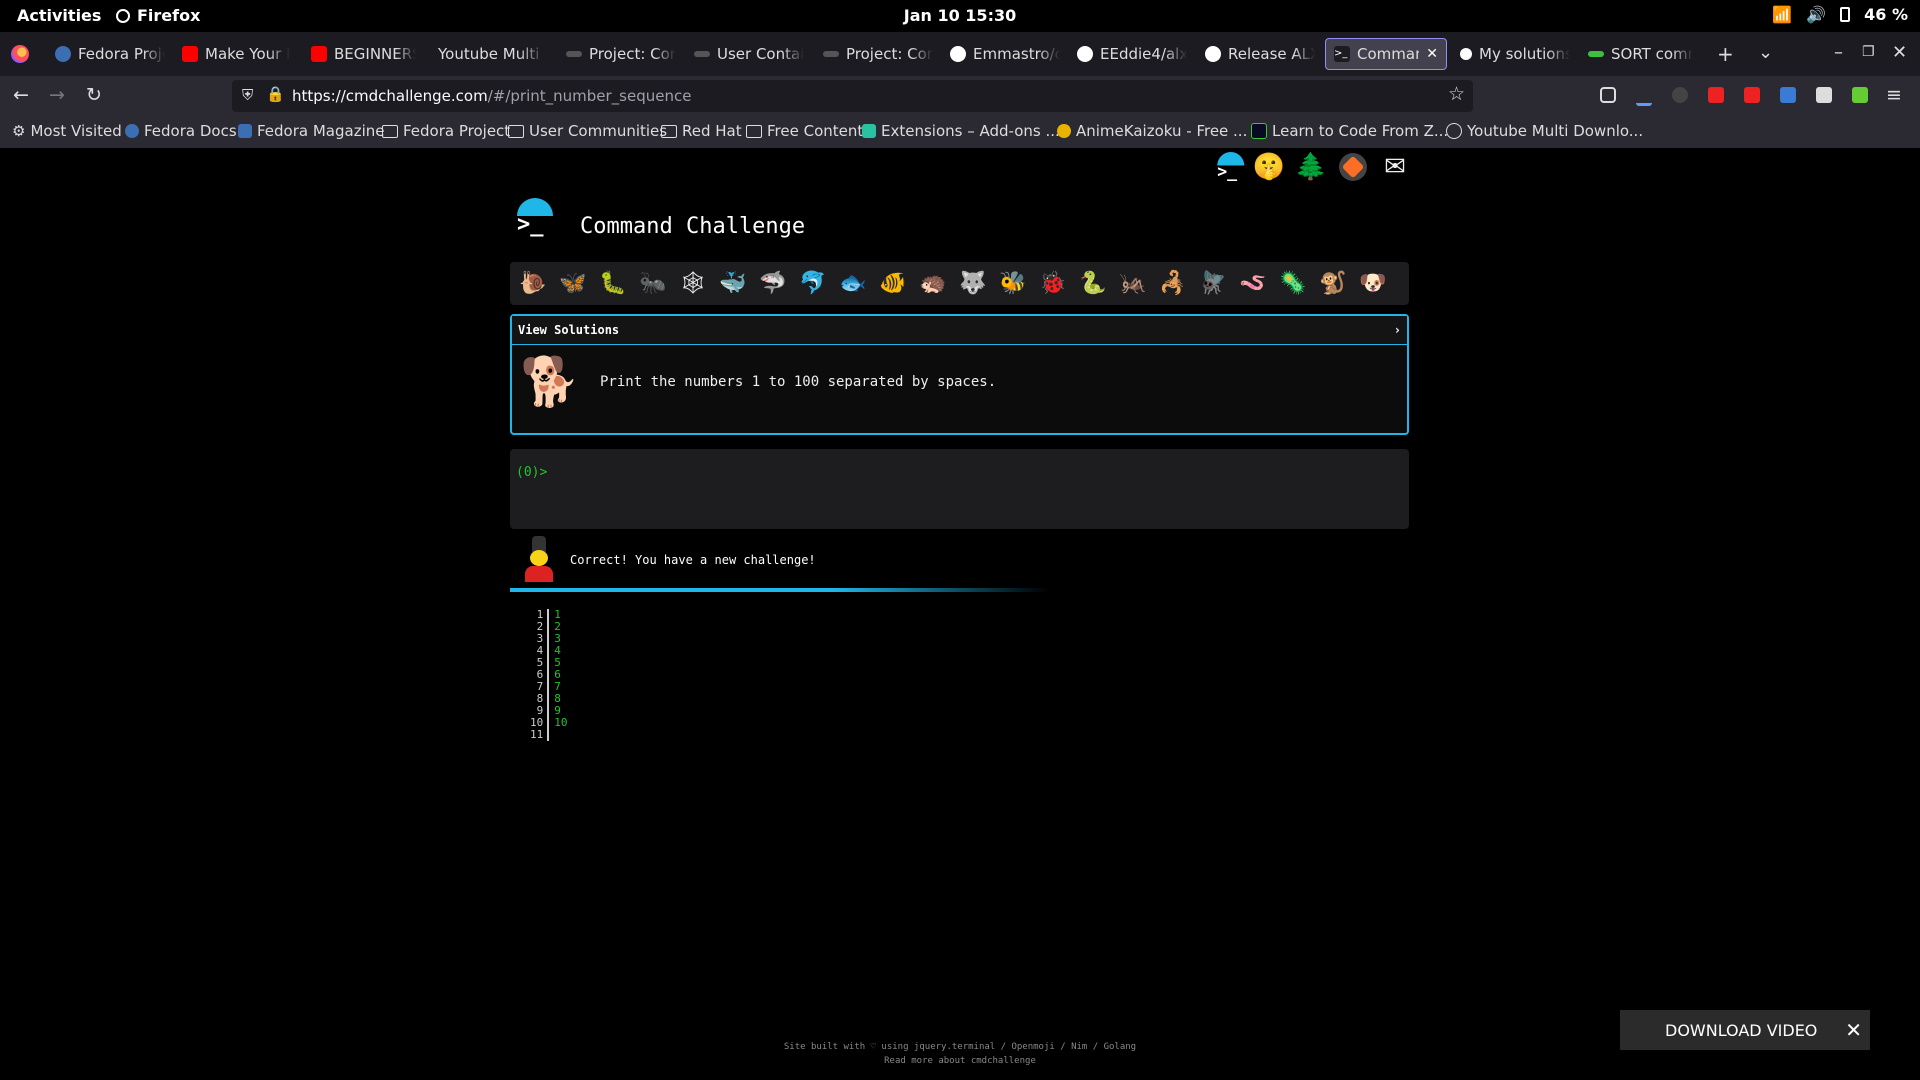 This screenshot has width=1920, height=1080. What do you see at coordinates (1640, 54) in the screenshot?
I see `tab-sort-command: SORT comm` at bounding box center [1640, 54].